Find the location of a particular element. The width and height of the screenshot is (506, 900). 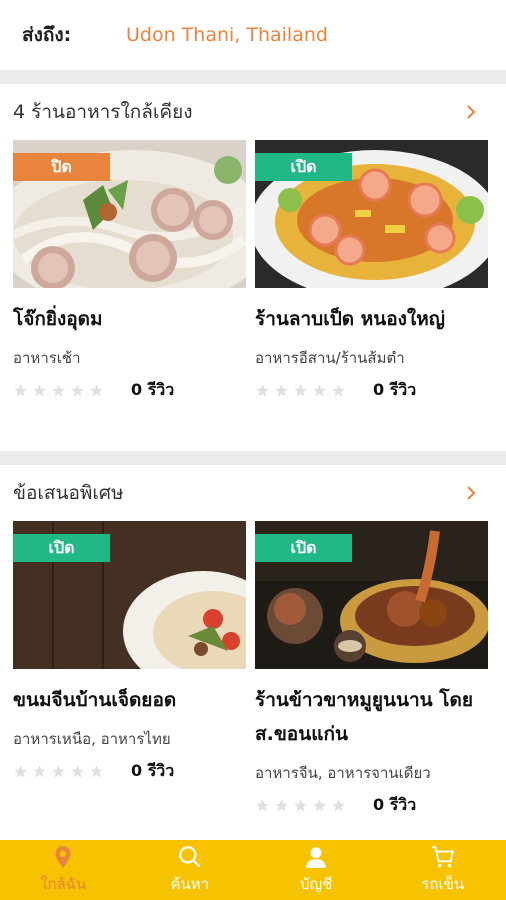

restaurant-name: ร้านลาบเป็ด หนองใหญ่ is located at coordinates (350, 319).